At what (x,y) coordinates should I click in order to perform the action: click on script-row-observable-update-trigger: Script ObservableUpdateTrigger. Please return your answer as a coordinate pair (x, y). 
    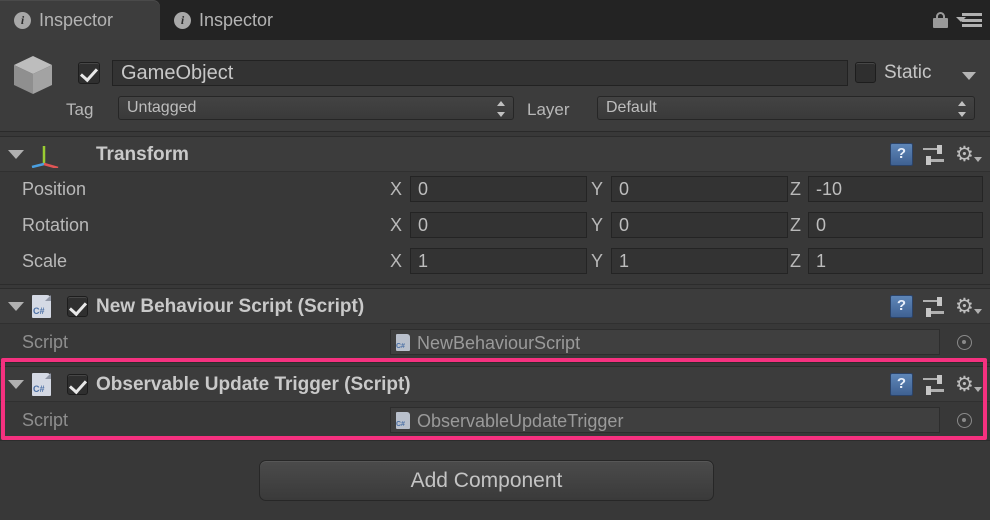
    Looking at the image, I should click on (495, 420).